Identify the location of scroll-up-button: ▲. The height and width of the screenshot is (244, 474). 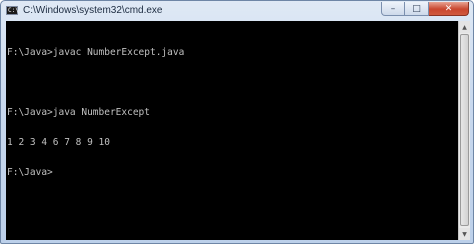
(464, 27).